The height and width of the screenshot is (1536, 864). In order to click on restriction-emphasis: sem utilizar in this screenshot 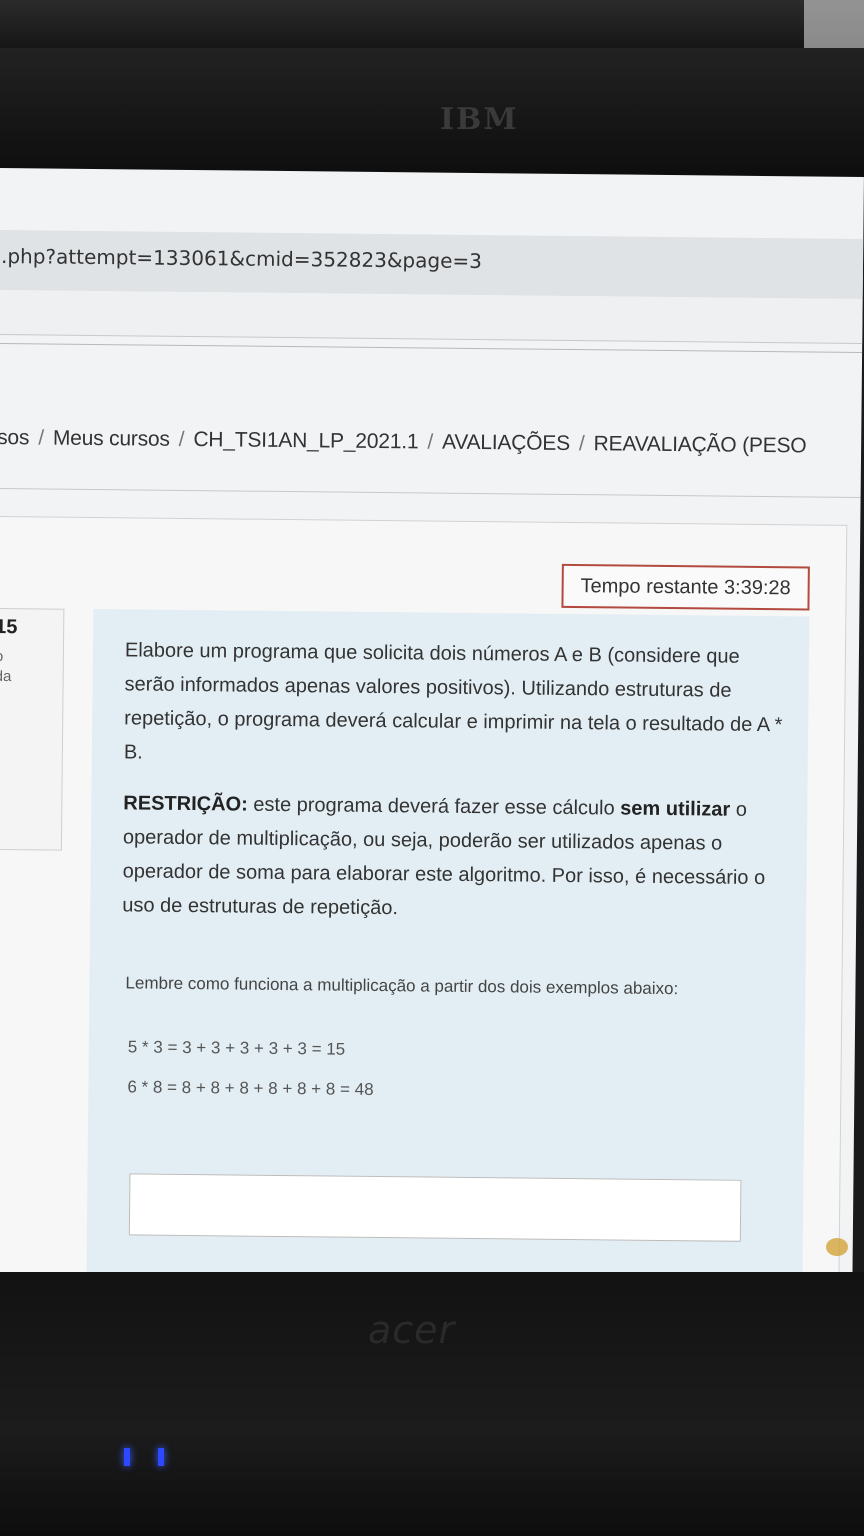, I will do `click(675, 809)`.